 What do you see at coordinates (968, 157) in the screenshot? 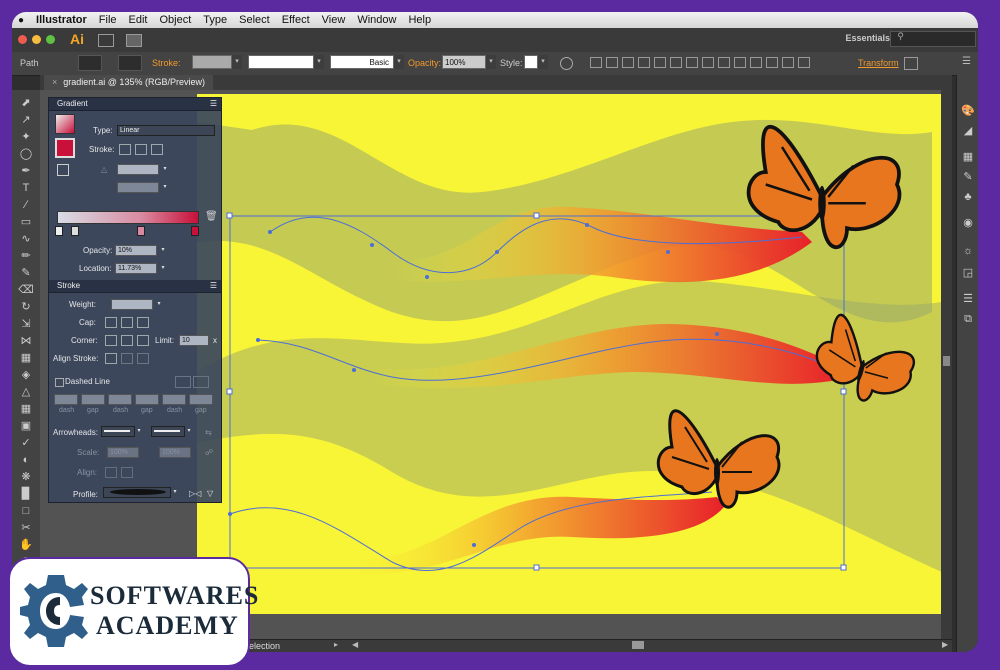
I see `swatches-panel-icon: ▦` at bounding box center [968, 157].